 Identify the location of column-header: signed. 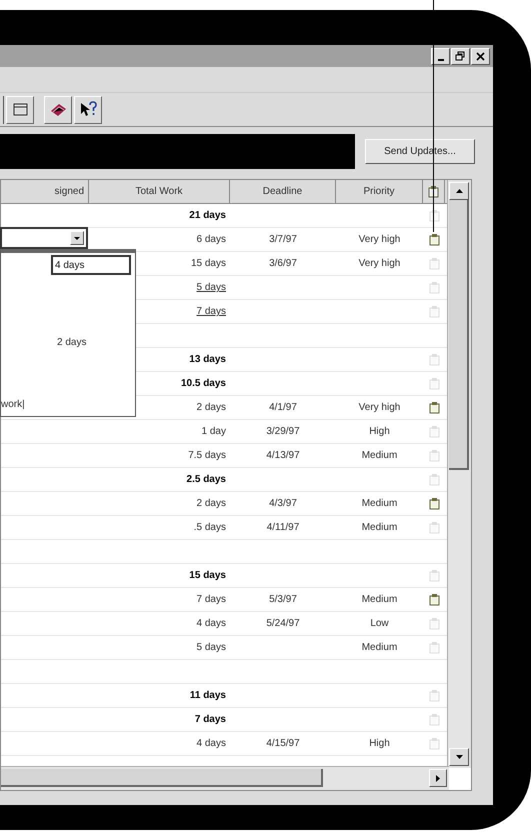
(45, 191).